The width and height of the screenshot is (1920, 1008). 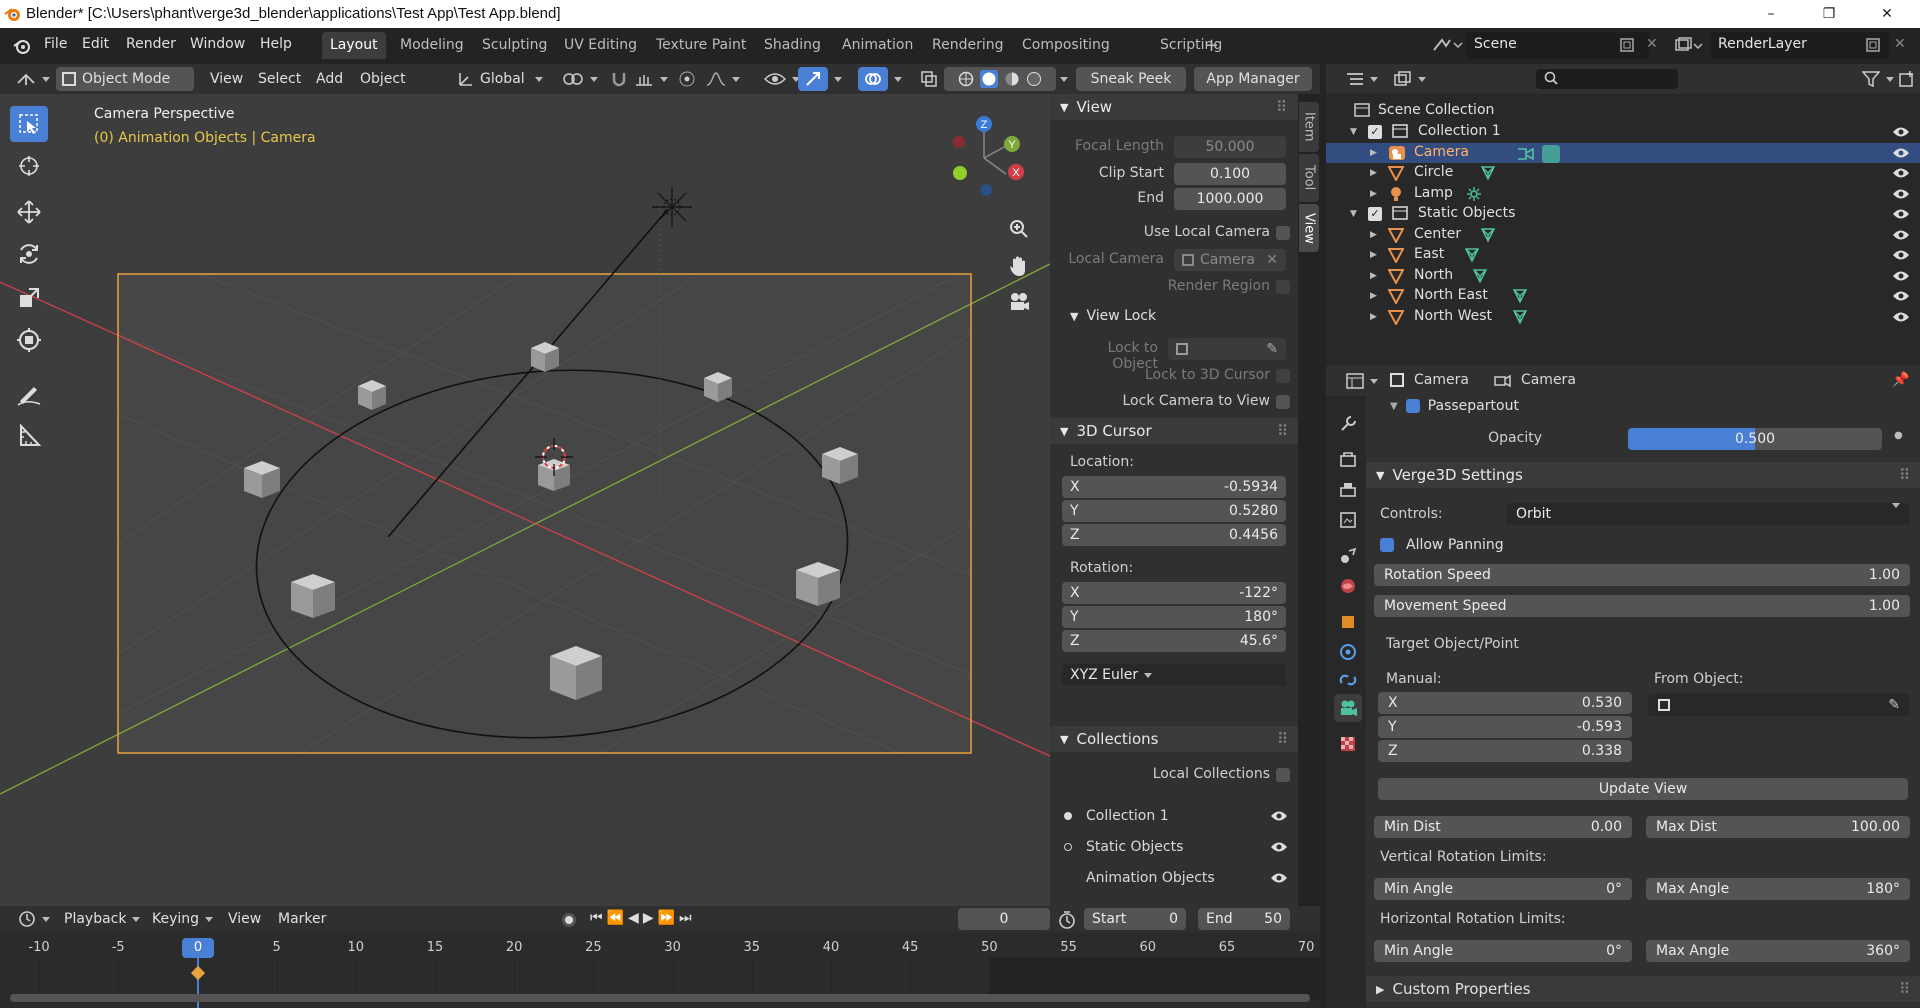 I want to click on jump-start-icon: ⏮, so click(x=598, y=918).